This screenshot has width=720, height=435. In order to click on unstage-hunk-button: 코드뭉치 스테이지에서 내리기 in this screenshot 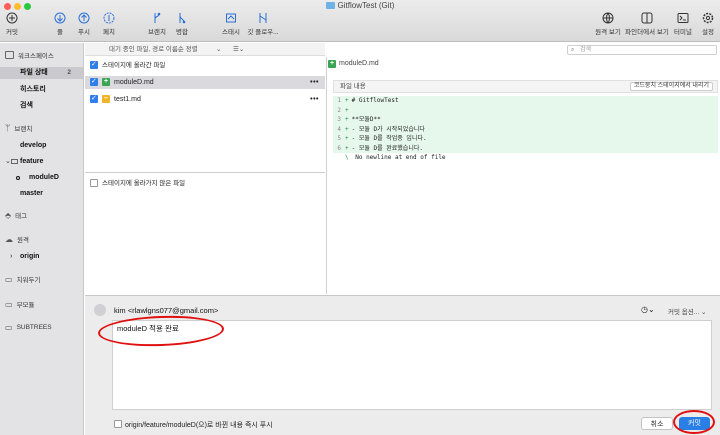, I will do `click(671, 86)`.